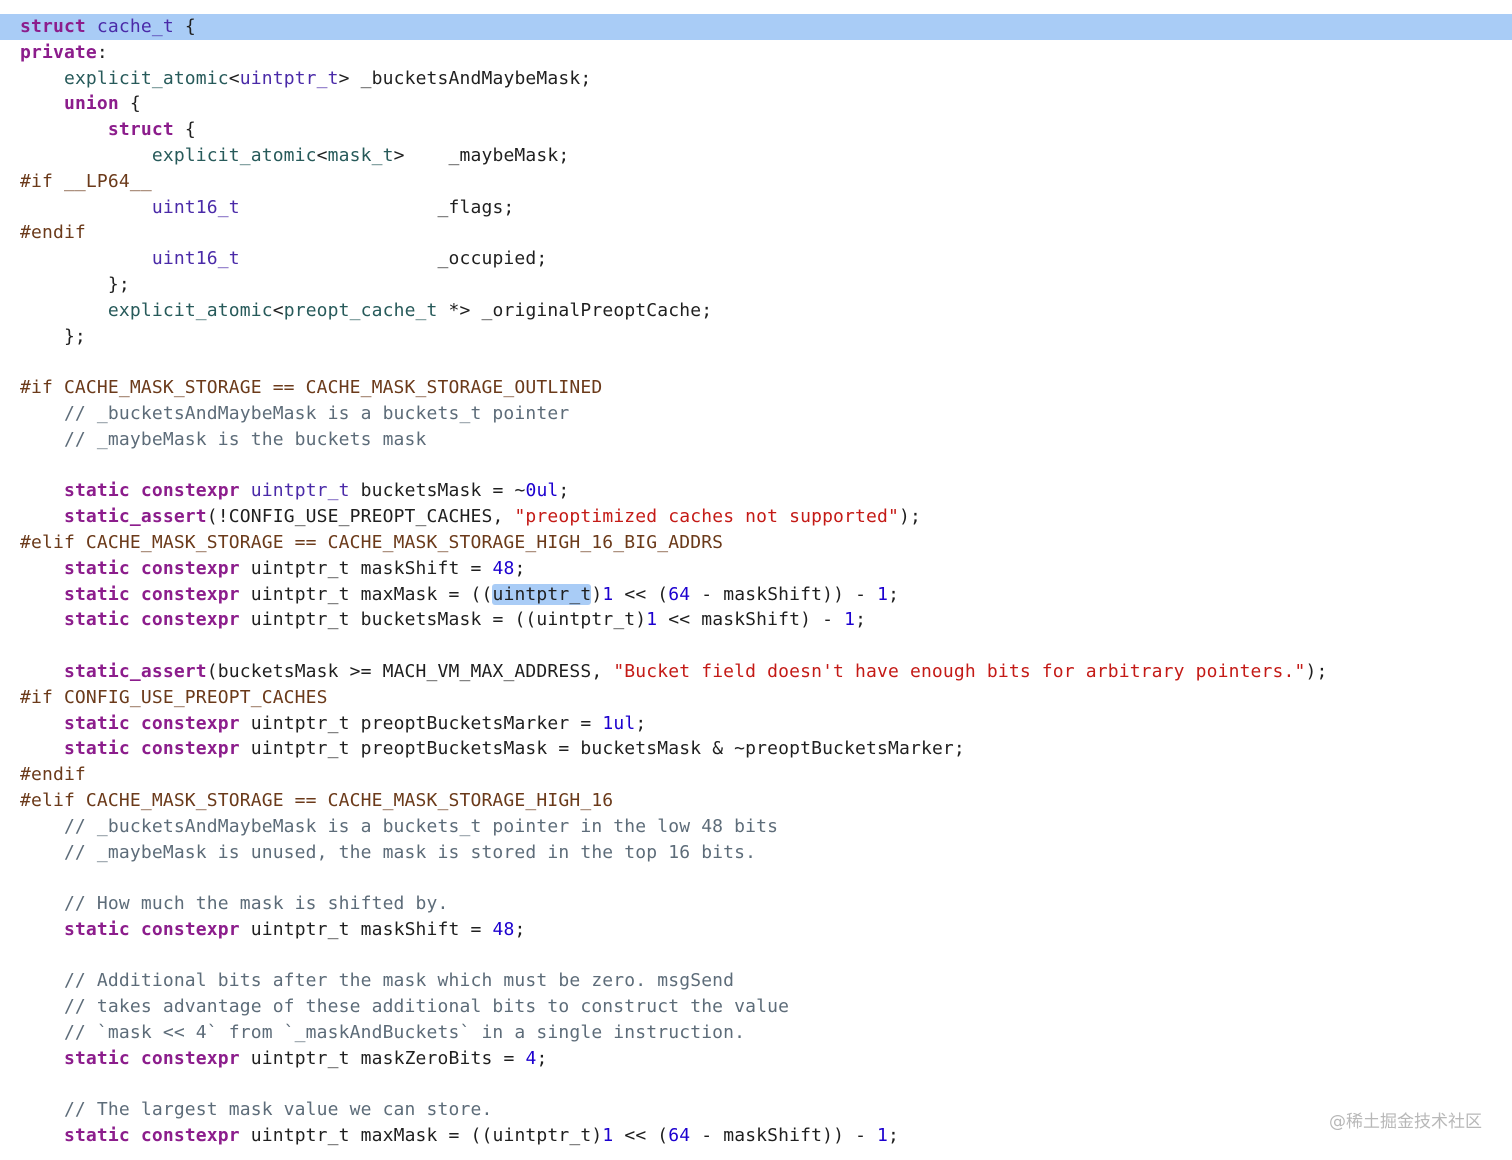 The image size is (1512, 1160). Describe the element at coordinates (360, 517) in the screenshot. I see `code-token: (!CONFIG_USE_PREOPT_CACHES,` at that location.